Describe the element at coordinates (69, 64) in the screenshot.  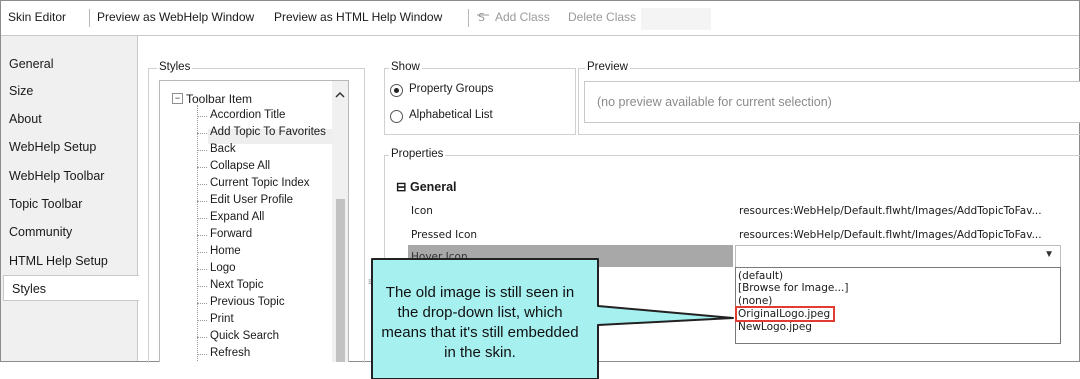
I see `nav-item-general: General` at that location.